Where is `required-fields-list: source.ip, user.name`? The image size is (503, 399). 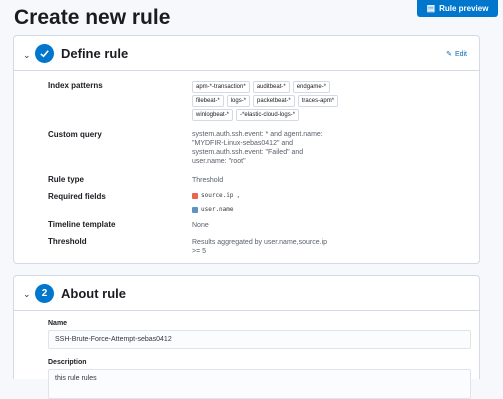 required-fields-list: source.ip, user.name is located at coordinates (216, 202).